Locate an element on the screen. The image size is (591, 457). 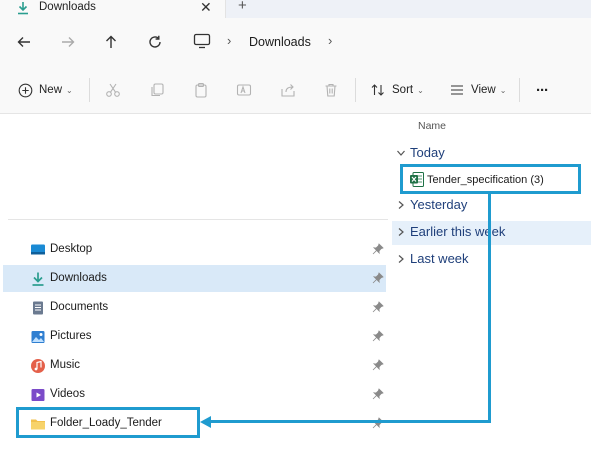
delete-button is located at coordinates (331, 90).